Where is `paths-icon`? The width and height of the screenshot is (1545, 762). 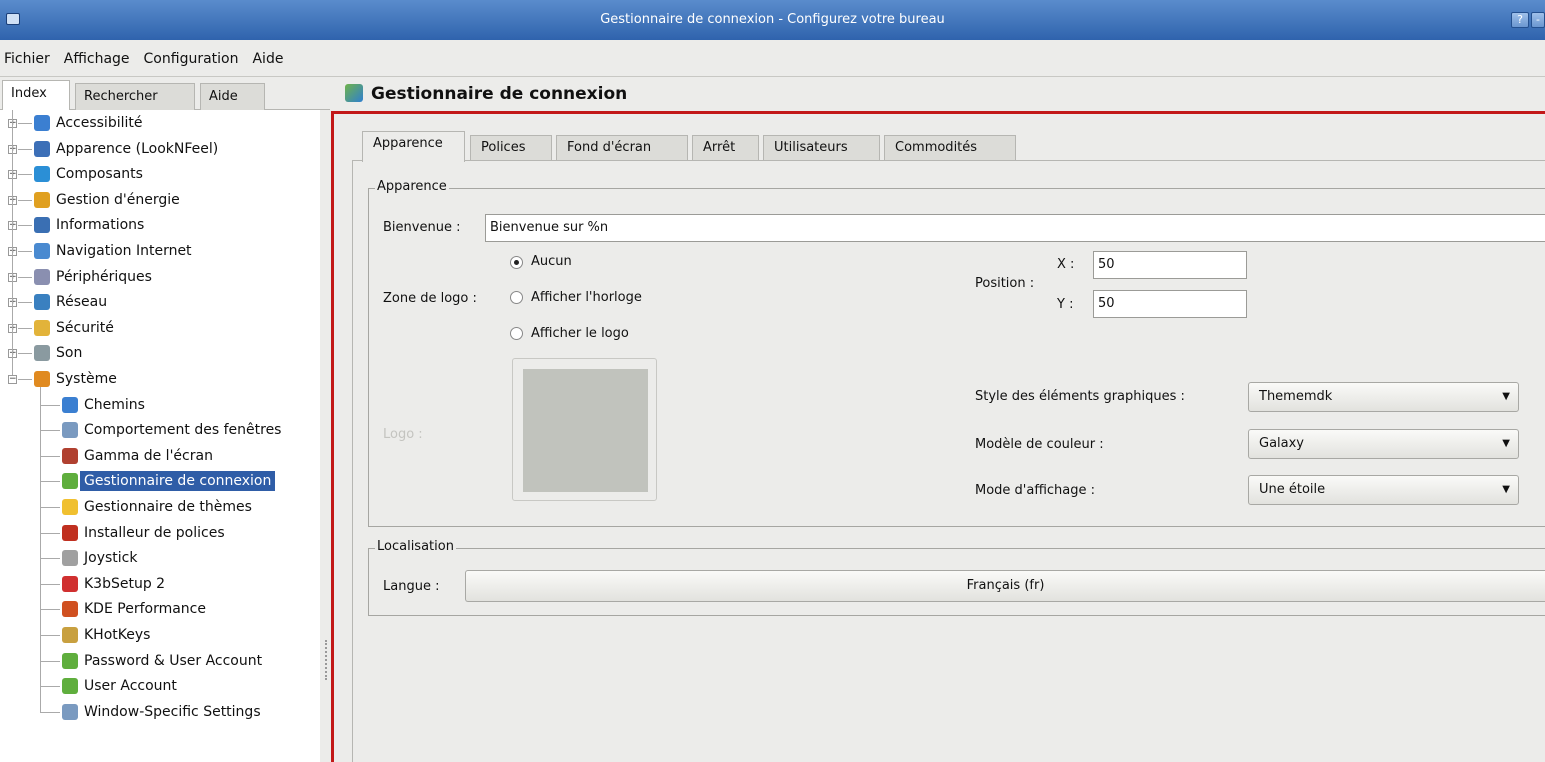
paths-icon is located at coordinates (70, 404).